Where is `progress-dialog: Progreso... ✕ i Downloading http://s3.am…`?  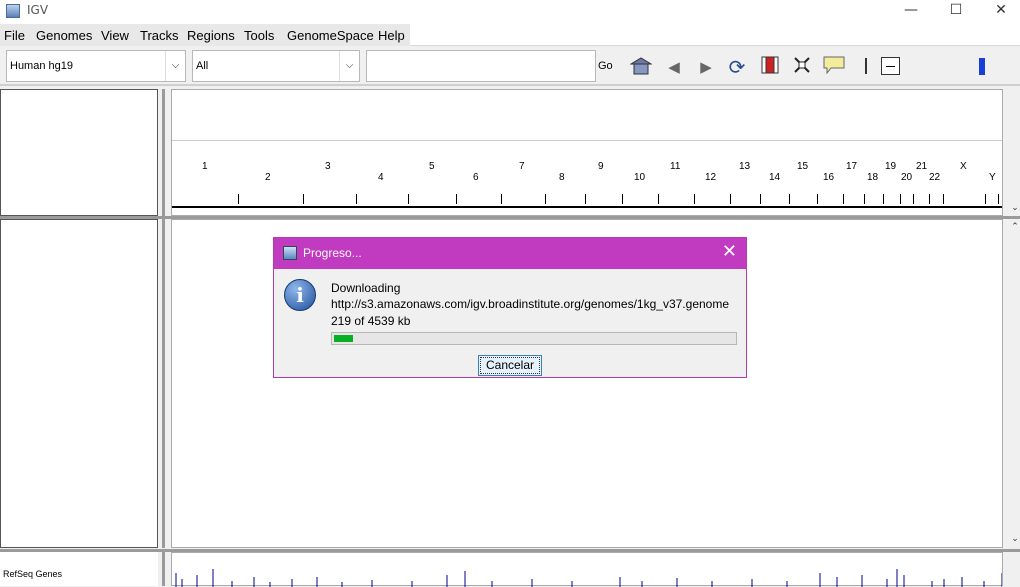
progress-dialog: Progreso... ✕ i Downloading http://s3.am… is located at coordinates (510, 307).